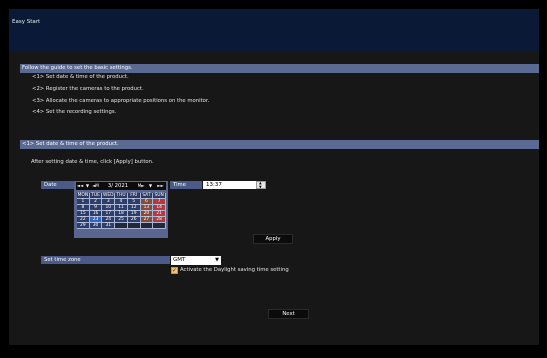 The width and height of the screenshot is (547, 358). Describe the element at coordinates (186, 185) in the screenshot. I see `time-label: Time` at that location.